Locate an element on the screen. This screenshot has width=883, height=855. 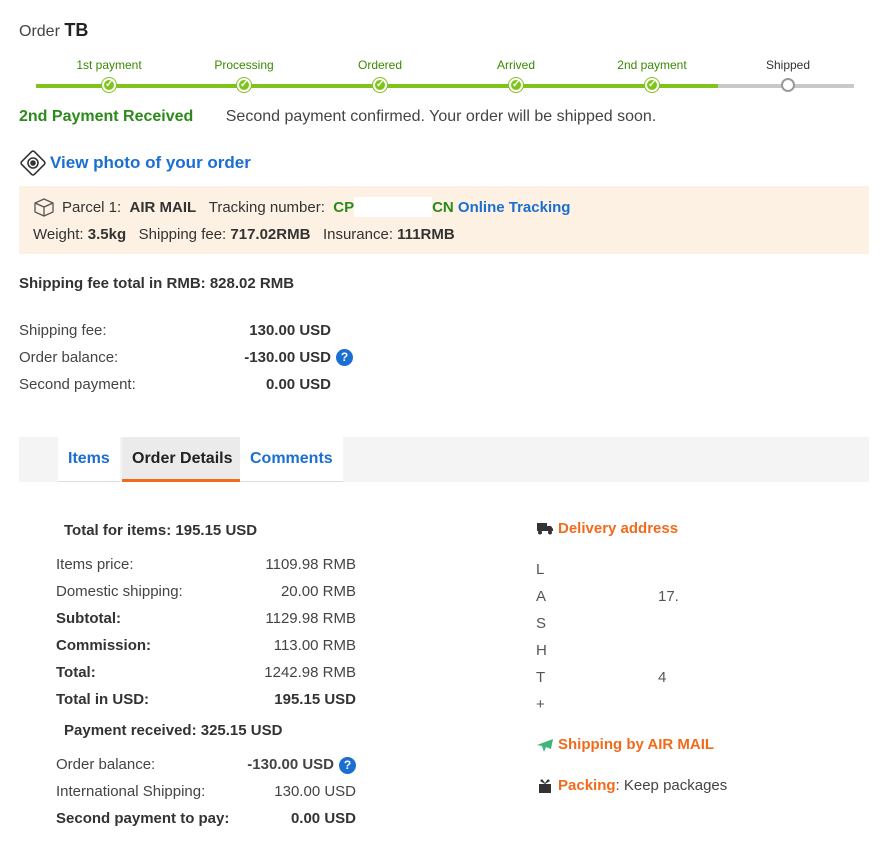
total-for-items: Total for items: 195.15 USD is located at coordinates (161, 530).